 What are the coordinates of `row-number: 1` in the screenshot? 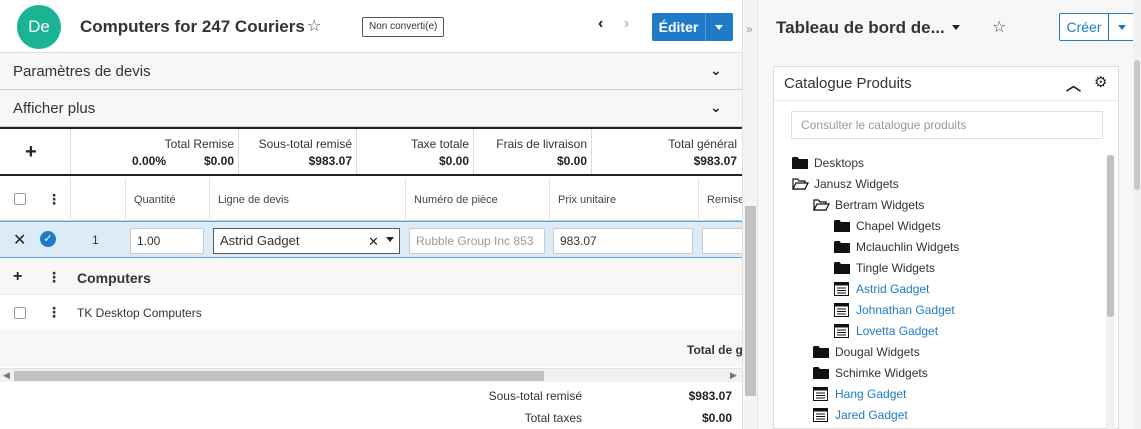 It's located at (95, 240).